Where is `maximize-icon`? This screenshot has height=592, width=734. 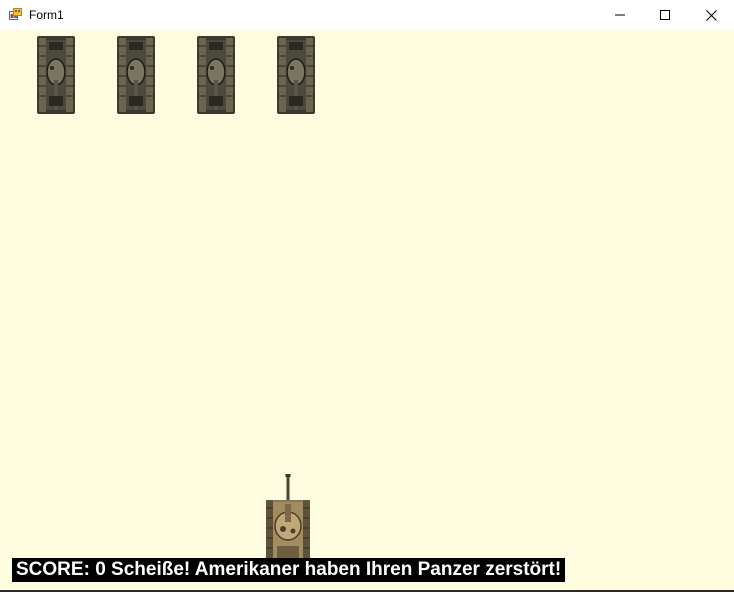 maximize-icon is located at coordinates (665, 15).